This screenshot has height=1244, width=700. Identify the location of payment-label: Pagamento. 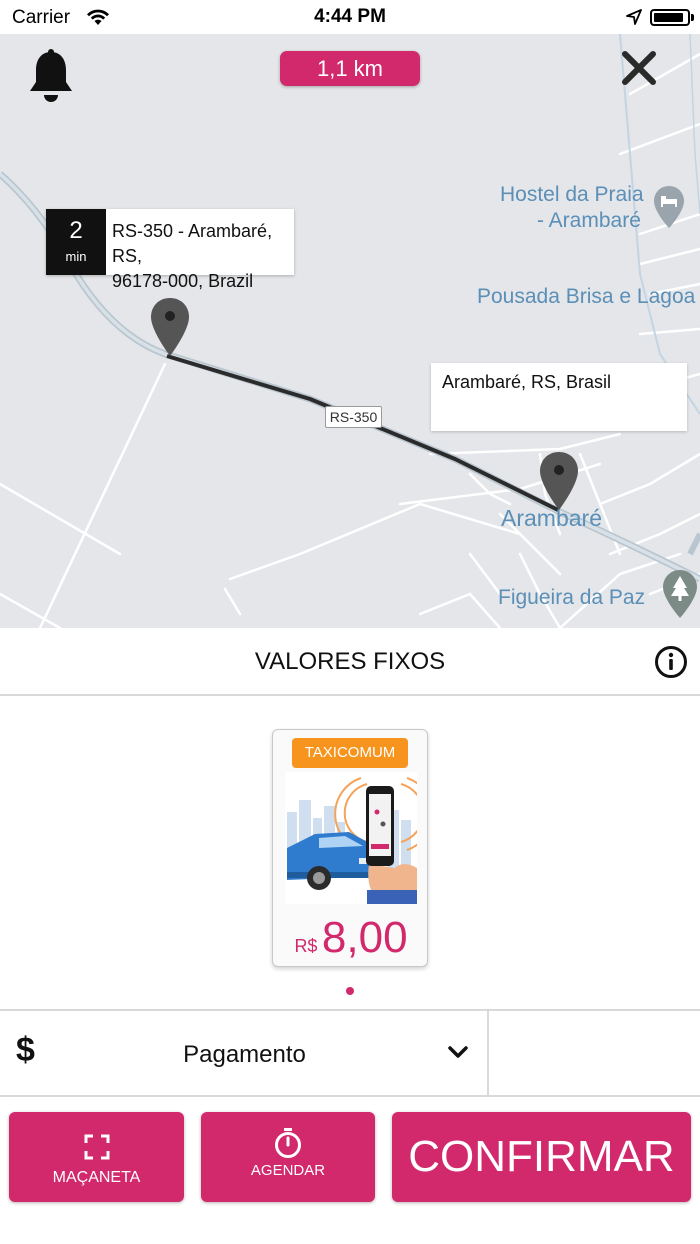
(244, 1054).